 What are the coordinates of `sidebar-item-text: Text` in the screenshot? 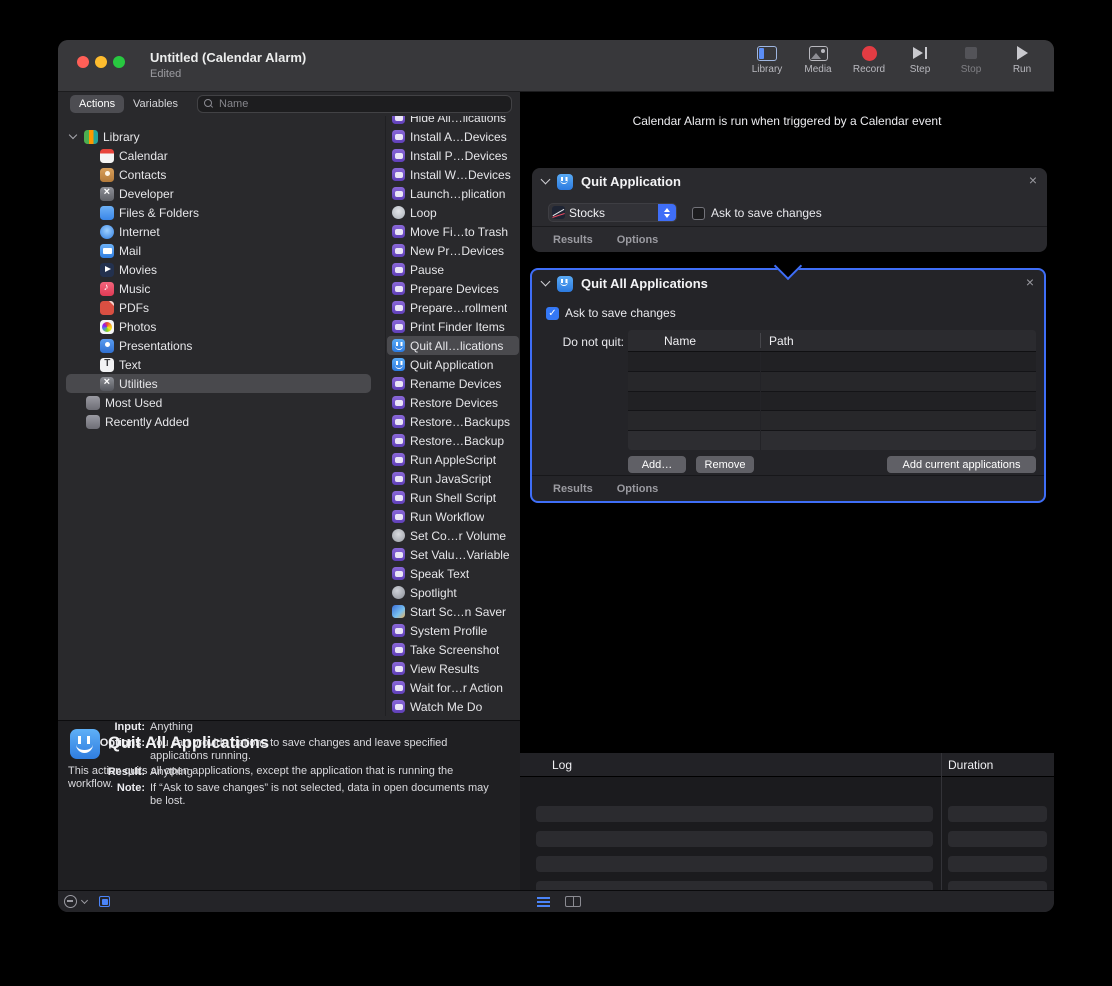 It's located at (221, 364).